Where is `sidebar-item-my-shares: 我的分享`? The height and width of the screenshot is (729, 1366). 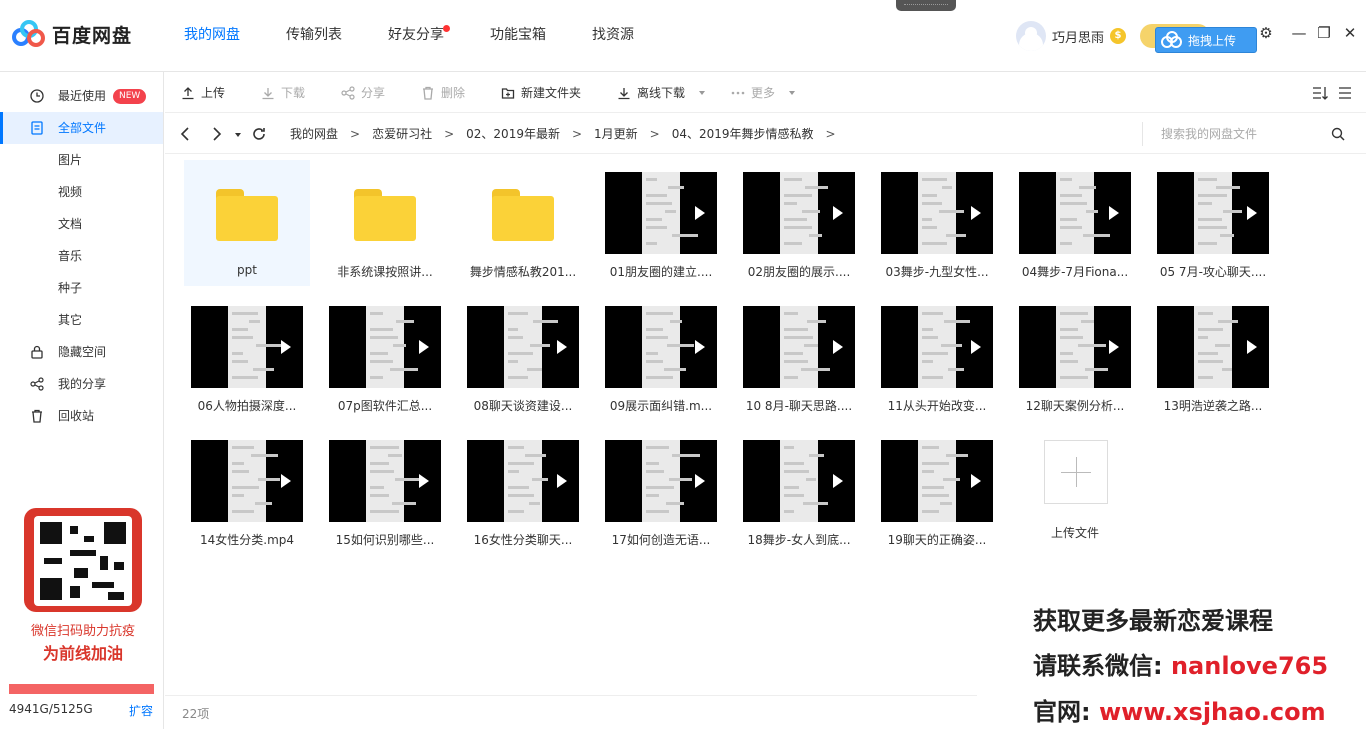
sidebar-item-my-shares: 我的分享 is located at coordinates (81, 384).